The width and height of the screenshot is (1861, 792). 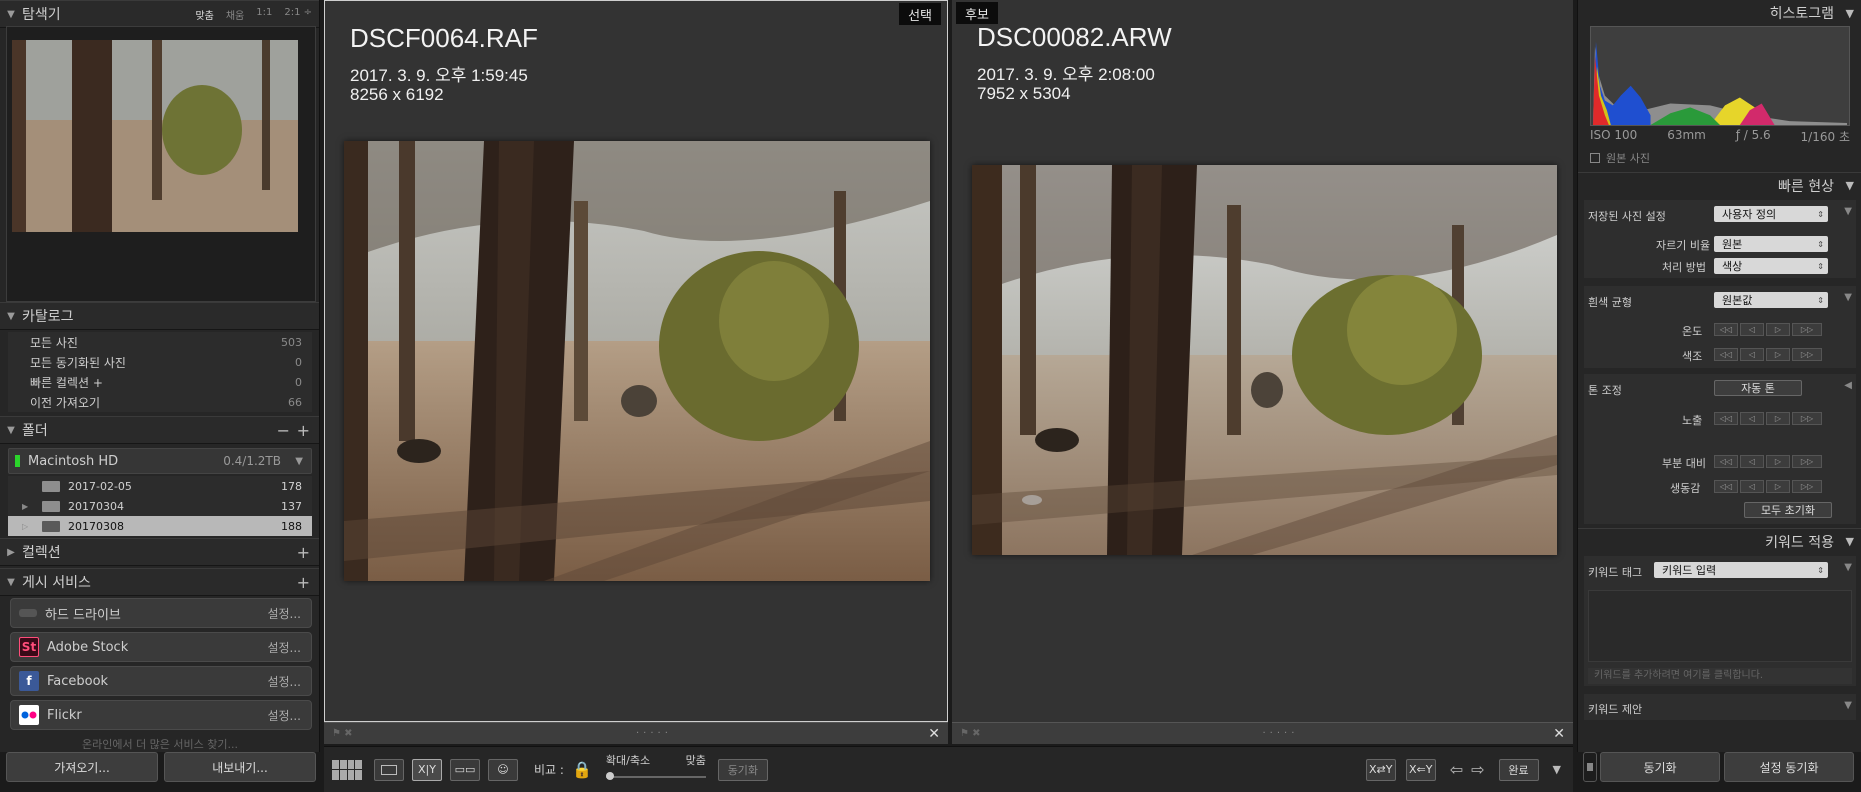 I want to click on loupe-view-icon, so click(x=389, y=769).